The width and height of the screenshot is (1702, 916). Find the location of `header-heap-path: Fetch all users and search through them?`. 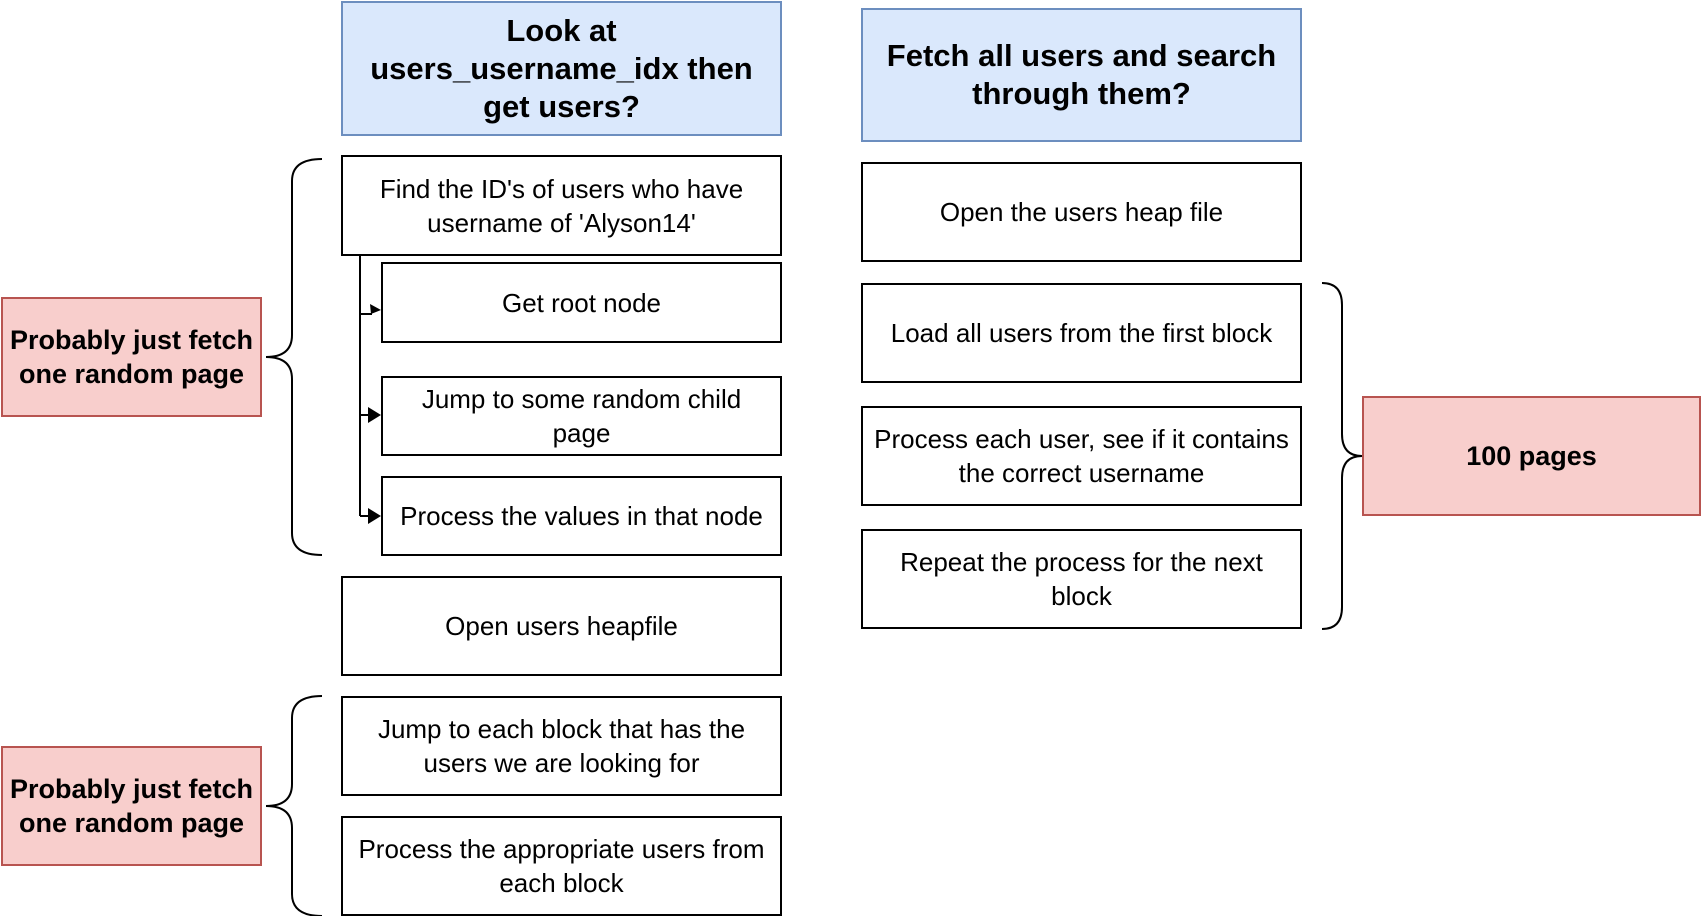

header-heap-path: Fetch all users and search through them? is located at coordinates (1081, 75).